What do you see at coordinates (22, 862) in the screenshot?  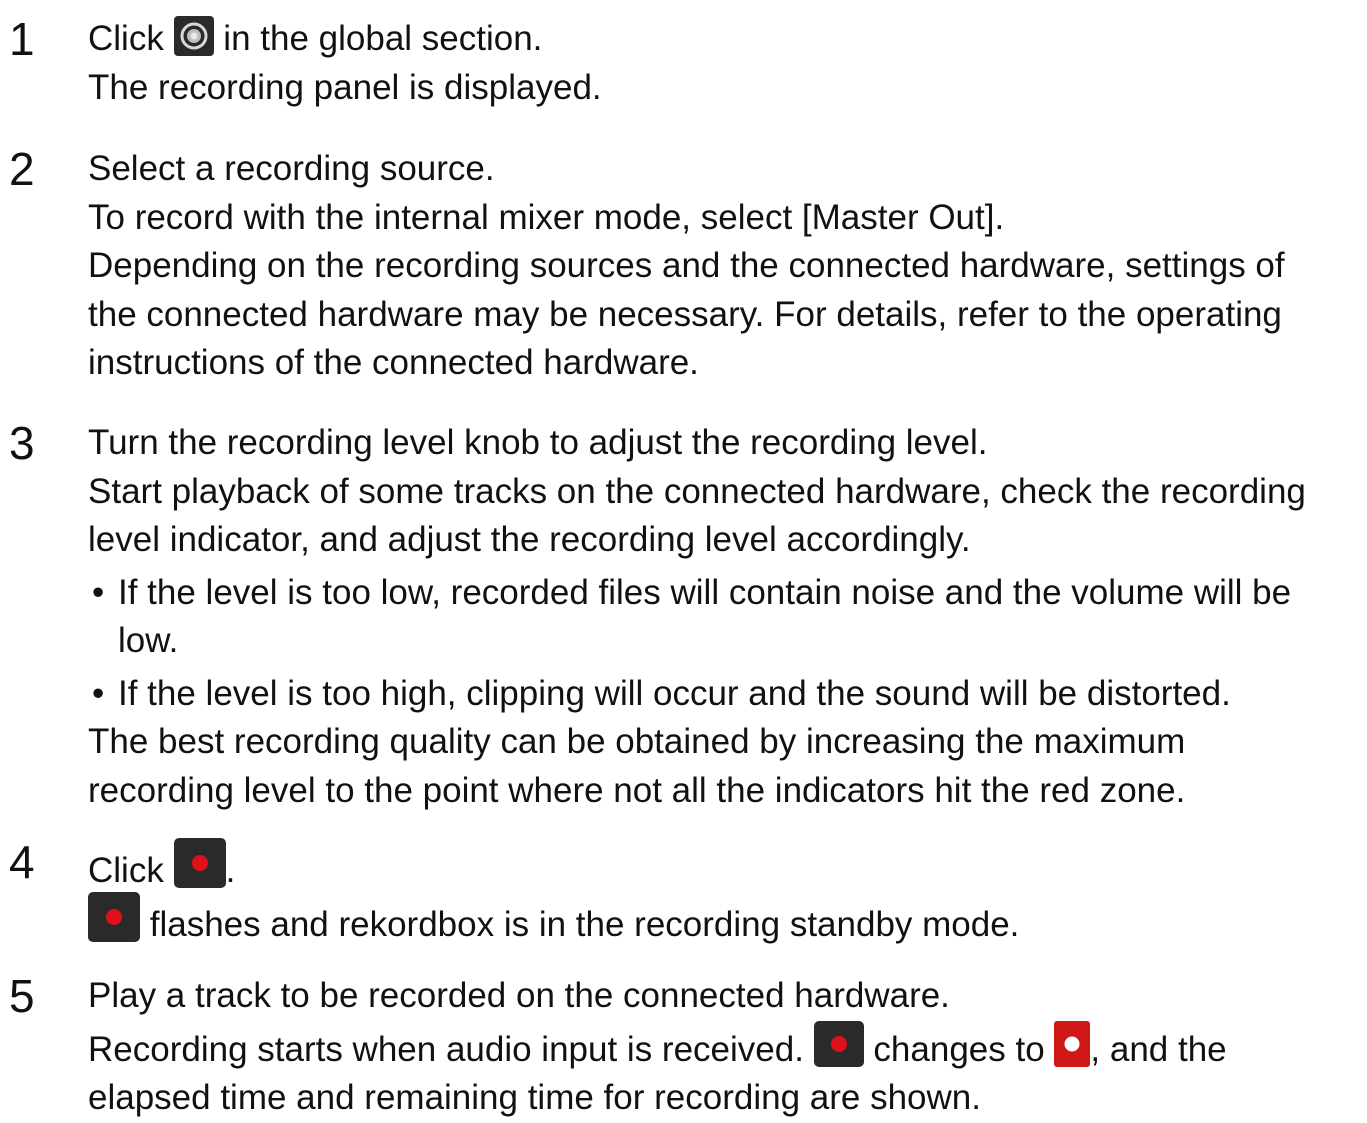 I see `step-number: 4` at bounding box center [22, 862].